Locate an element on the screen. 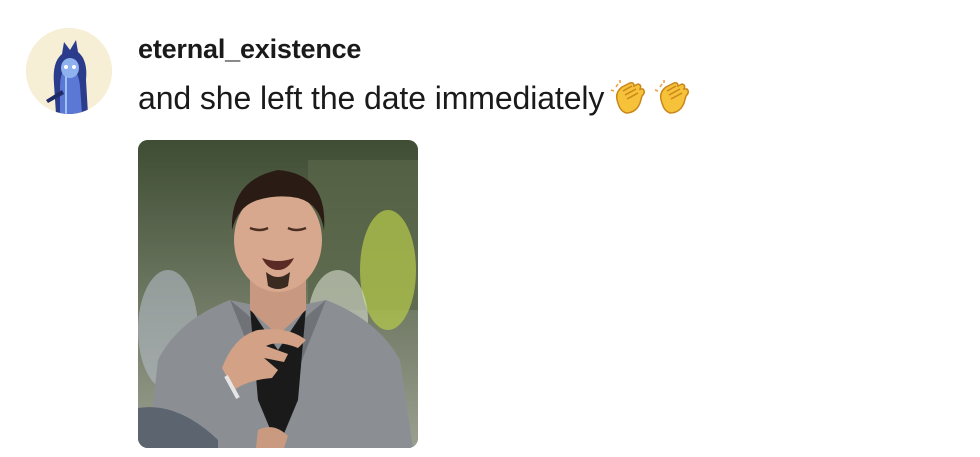 Image resolution: width=980 pixels, height=457 pixels. comment-message: and she left the date immediately is located at coordinates (371, 97).